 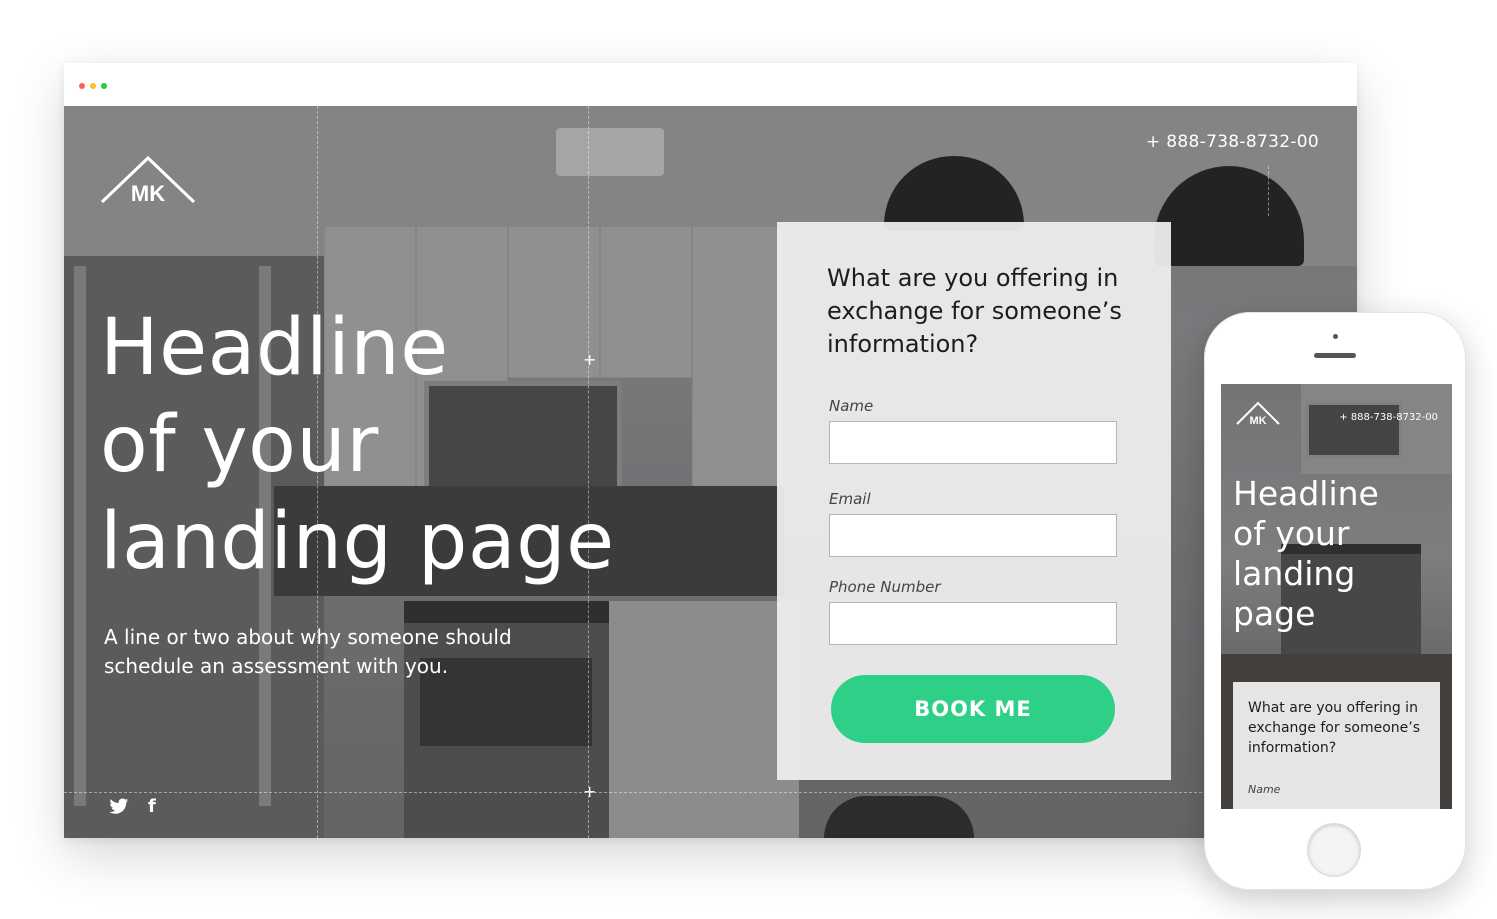 I want to click on phone-number: + 888-738-8732-00, so click(x=1232, y=142).